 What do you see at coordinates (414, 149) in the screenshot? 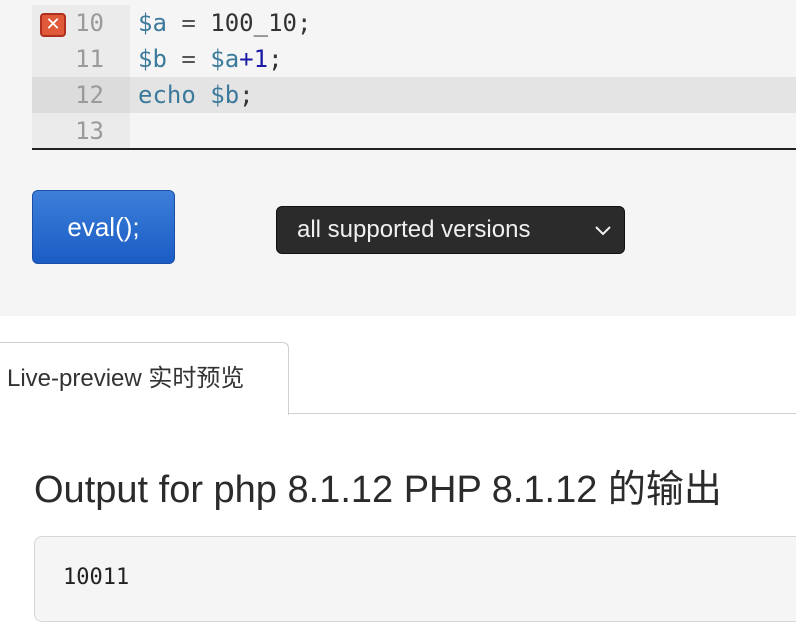
I see `editor-divider` at bounding box center [414, 149].